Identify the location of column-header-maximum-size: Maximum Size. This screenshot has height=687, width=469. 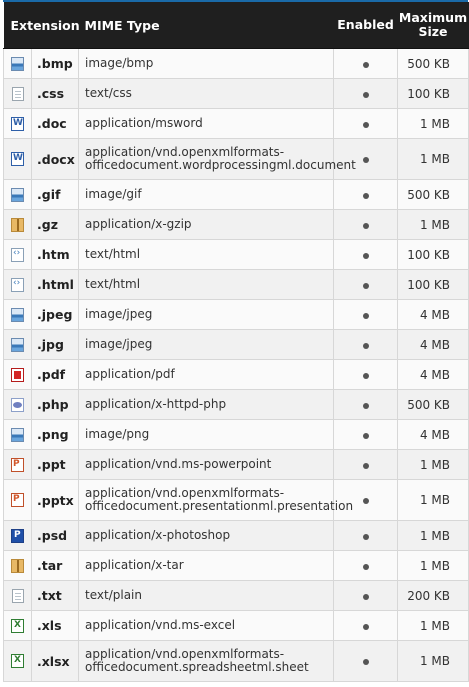
(433, 25).